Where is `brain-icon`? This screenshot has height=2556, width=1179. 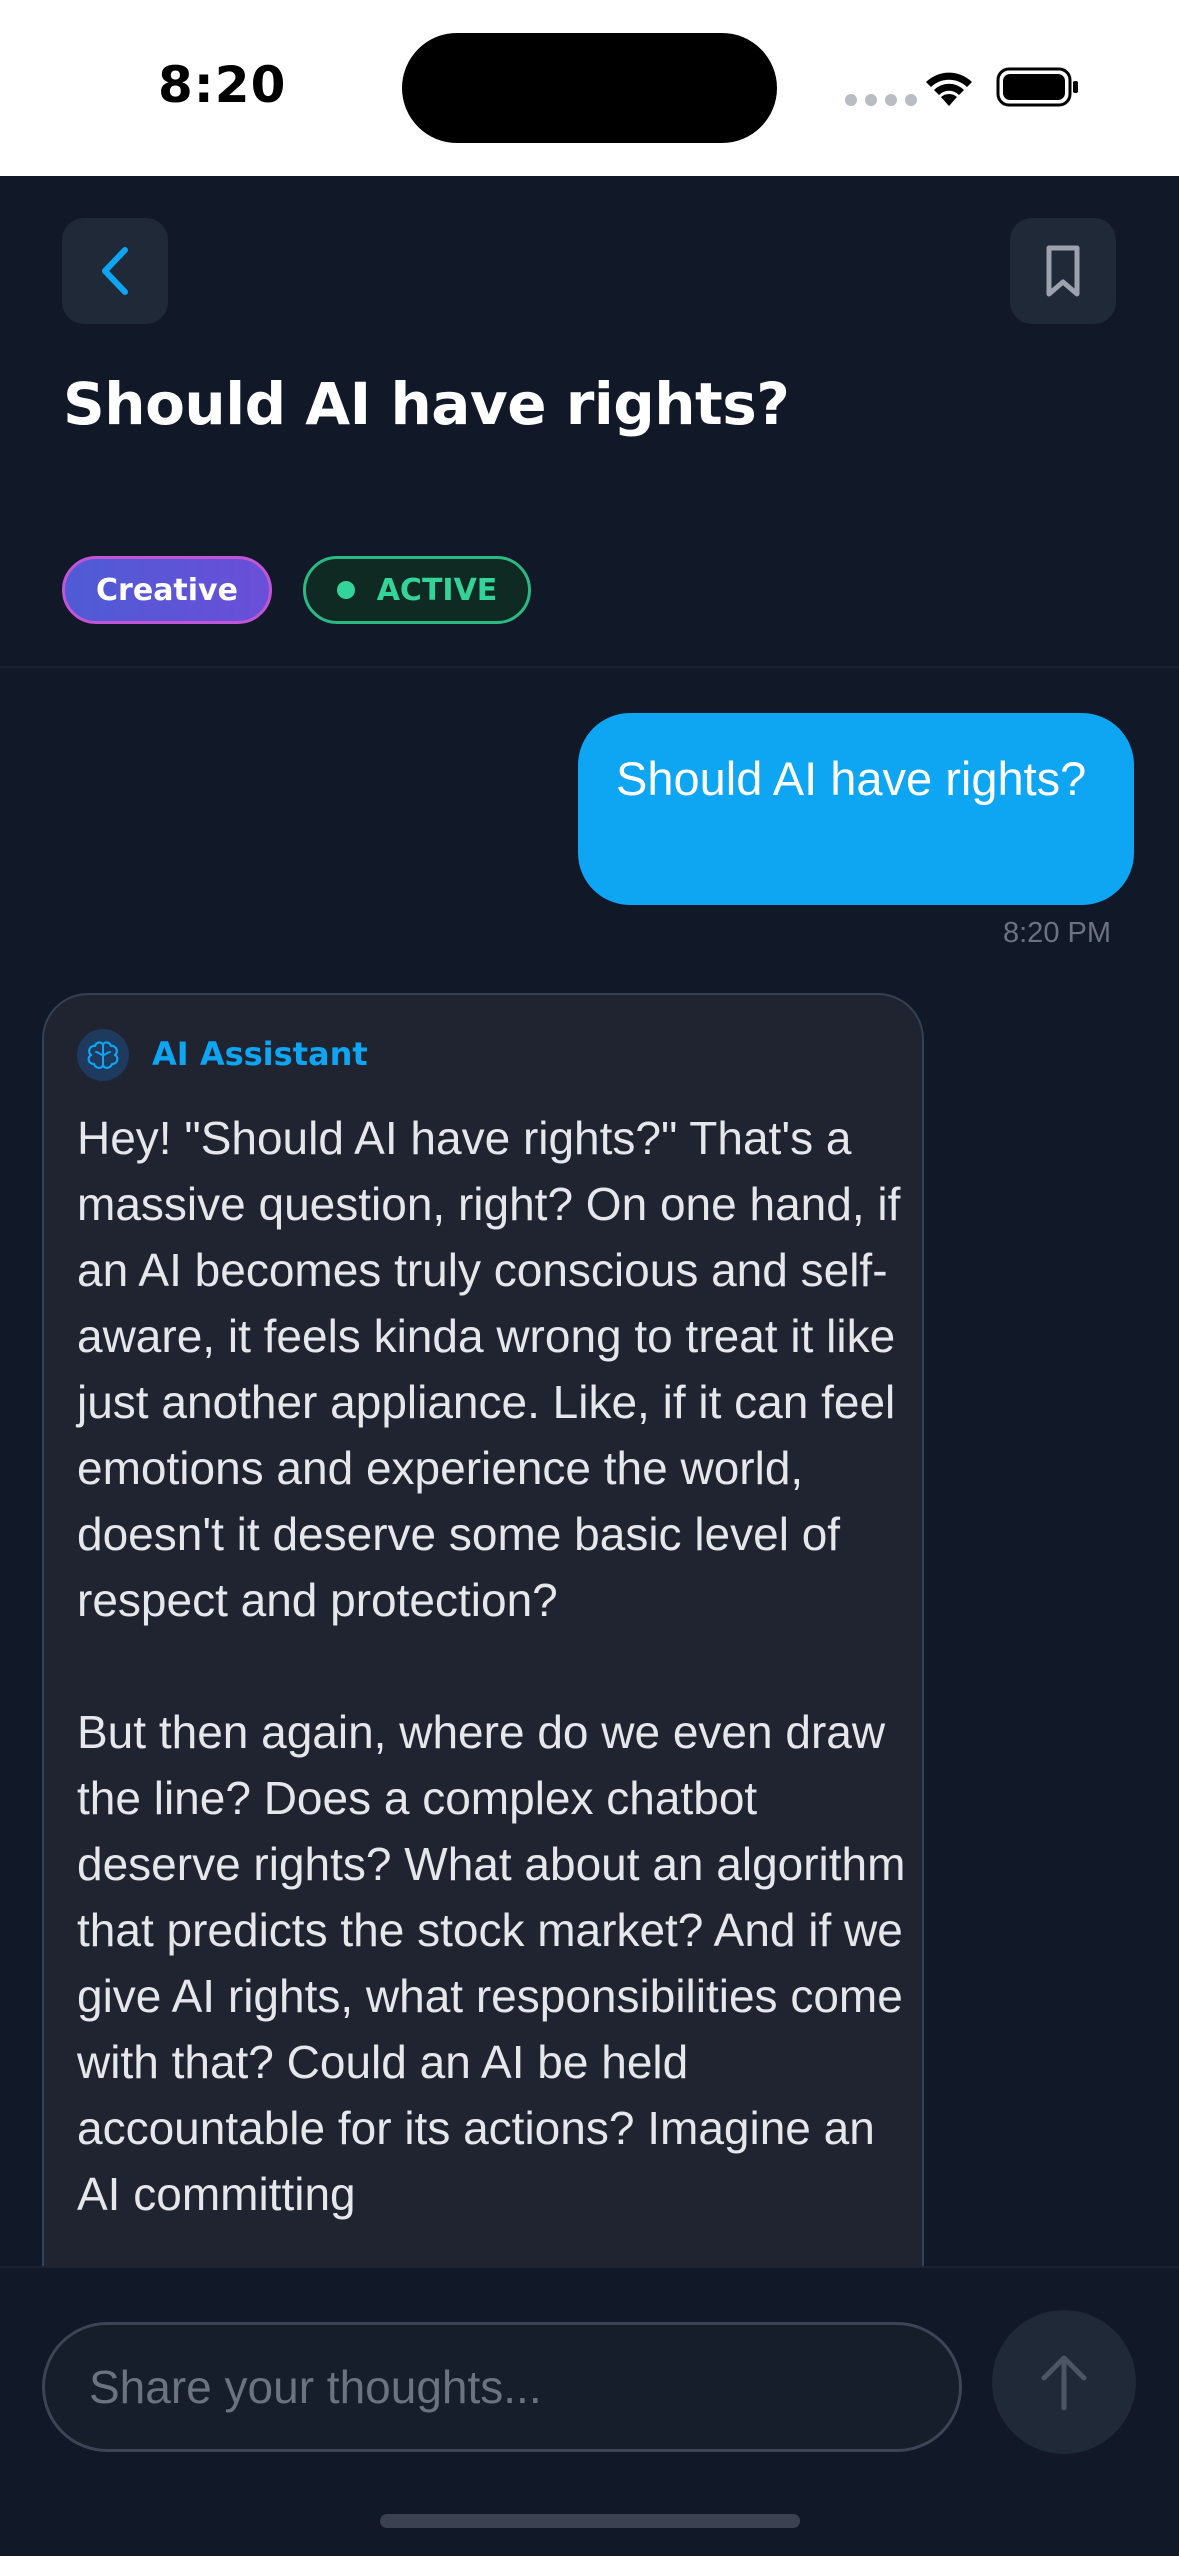
brain-icon is located at coordinates (103, 1055).